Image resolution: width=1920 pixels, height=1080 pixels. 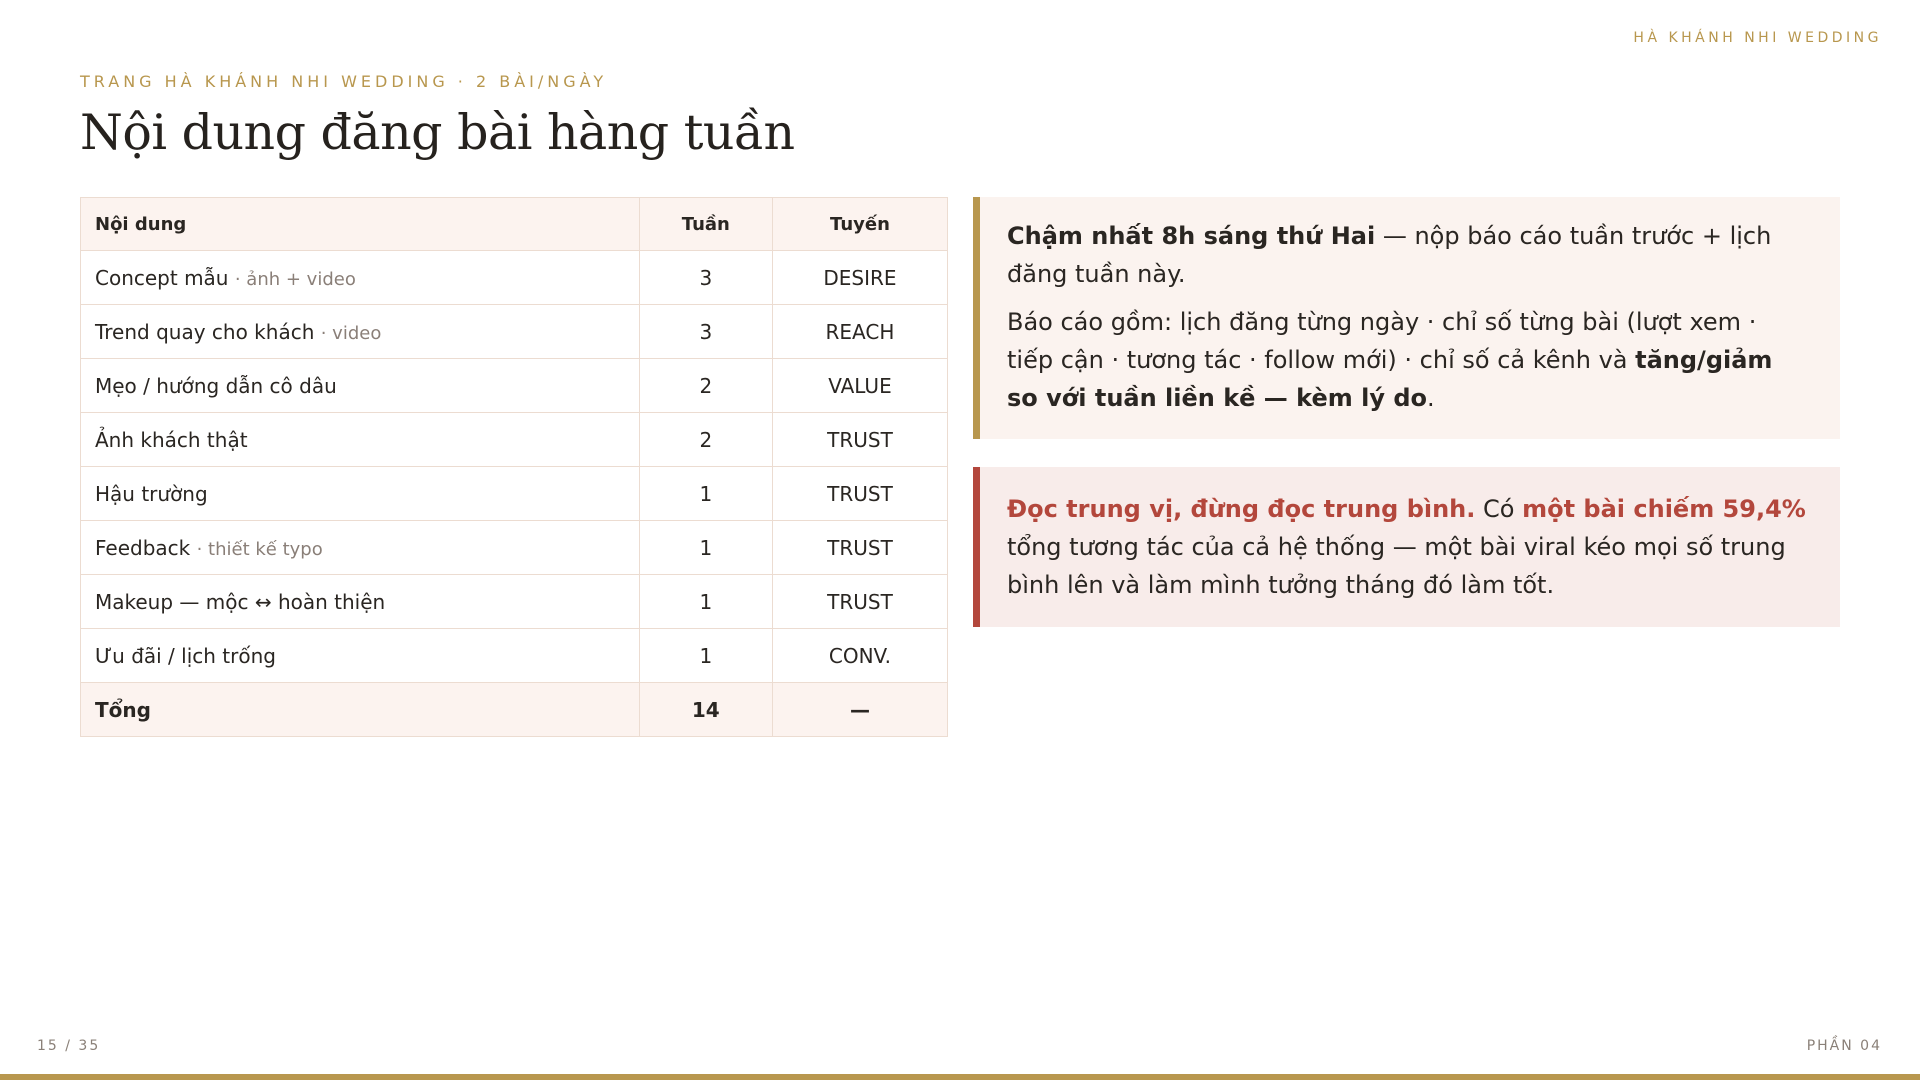 I want to click on table-header-row: Nội dung Tuần Tuyến, so click(x=514, y=224).